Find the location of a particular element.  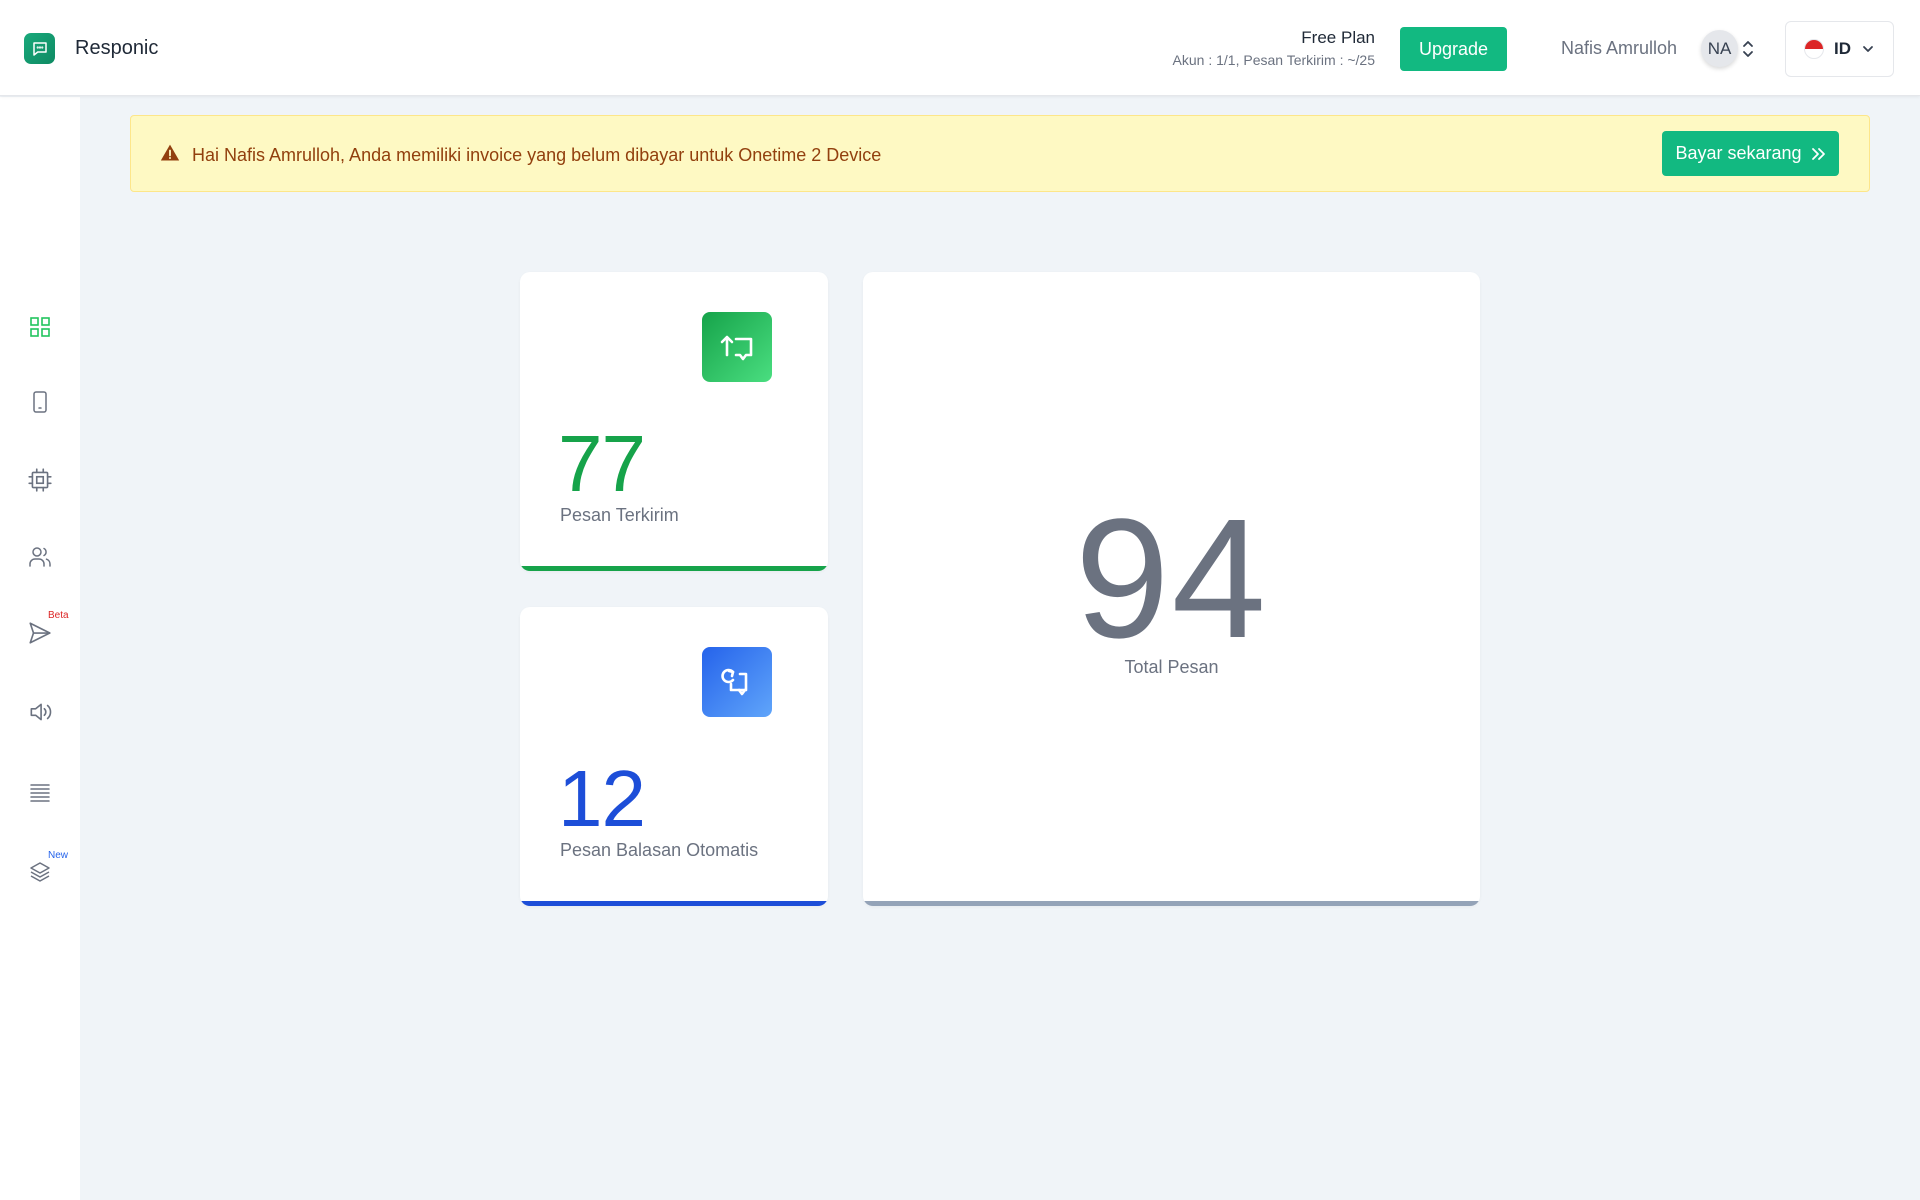

sent-messages-card: 77 Pesan Terkirim is located at coordinates (674, 421).